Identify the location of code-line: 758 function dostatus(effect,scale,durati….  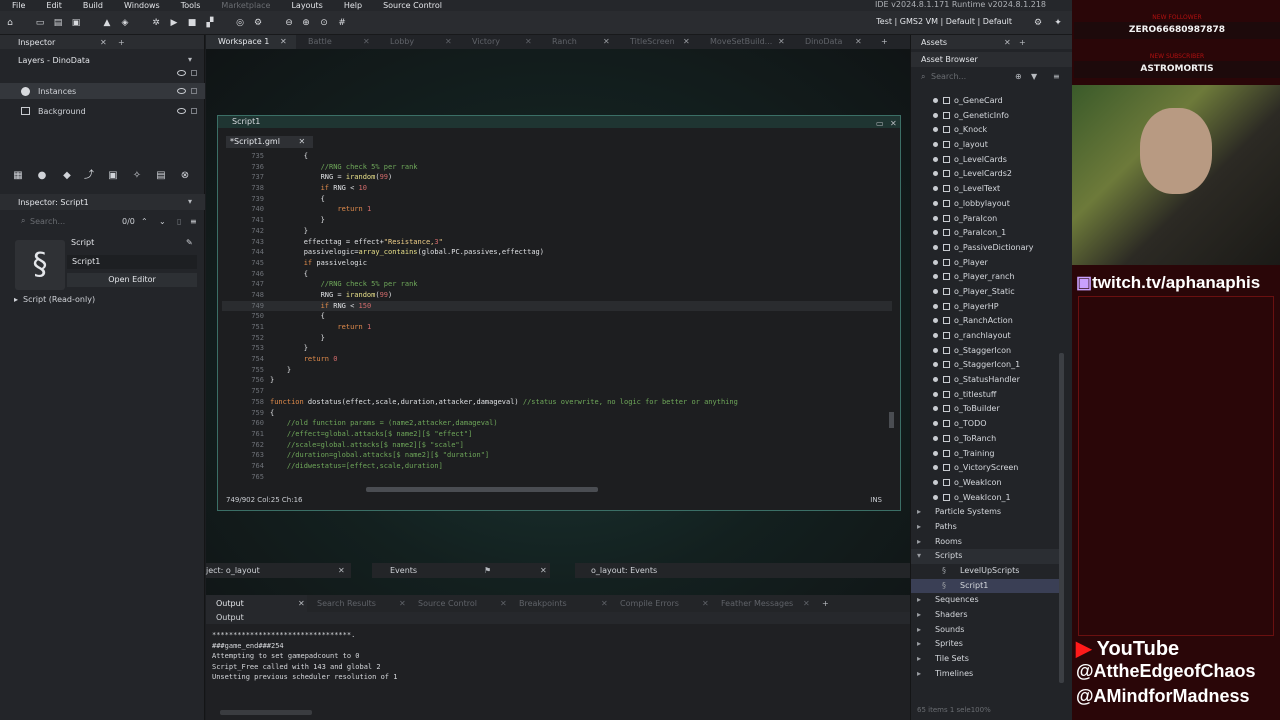
(557, 402).